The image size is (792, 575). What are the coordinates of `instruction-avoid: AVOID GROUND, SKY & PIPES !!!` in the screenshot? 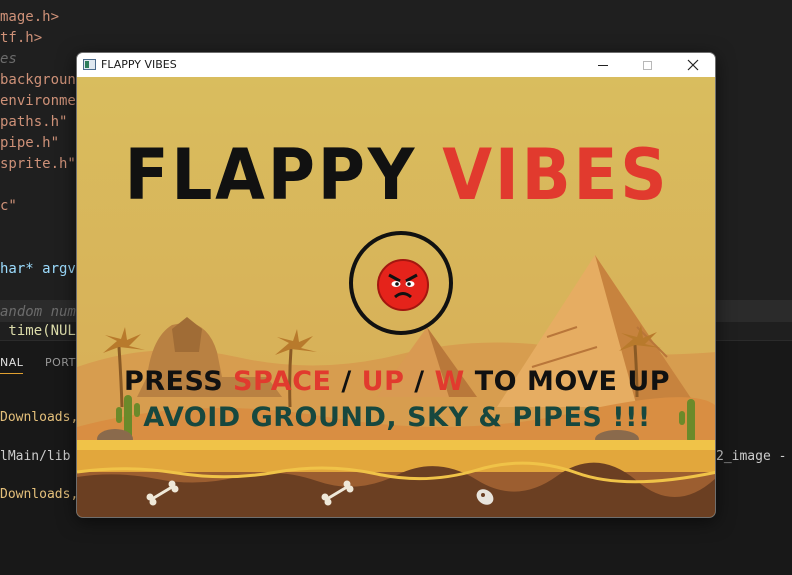 It's located at (397, 417).